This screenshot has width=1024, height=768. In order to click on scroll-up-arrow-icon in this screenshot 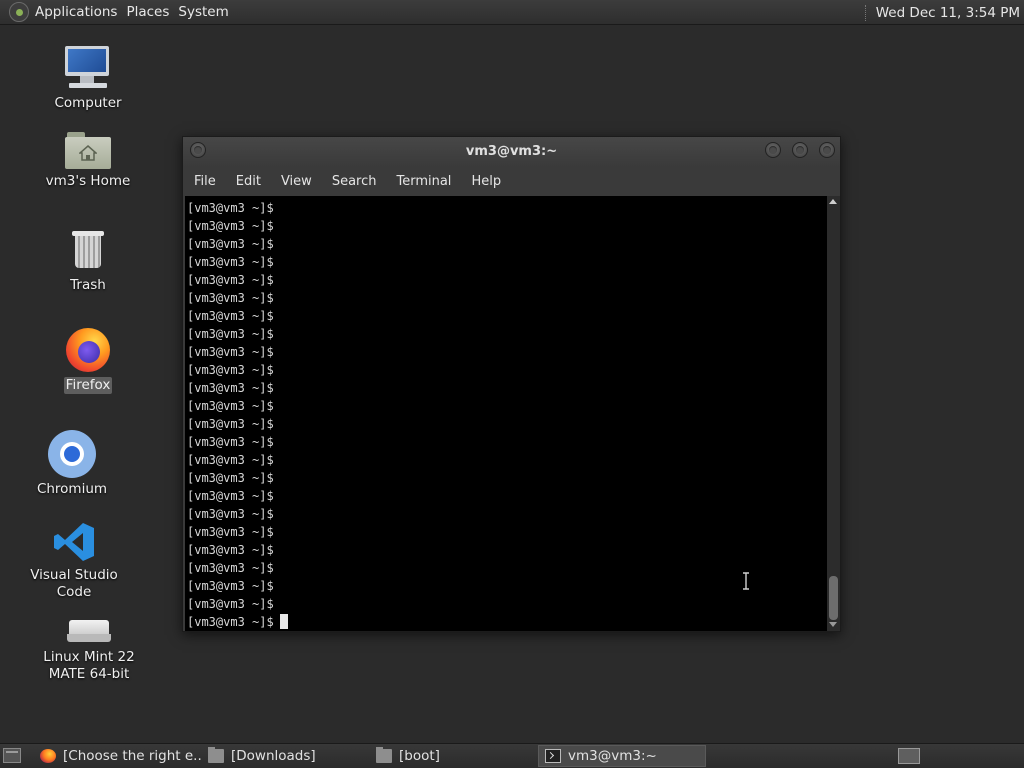, I will do `click(833, 201)`.